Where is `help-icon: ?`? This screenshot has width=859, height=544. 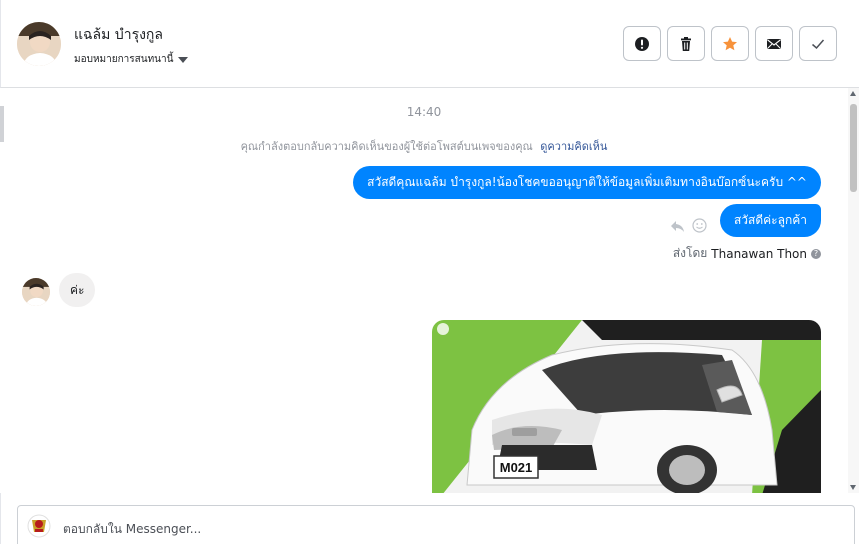
help-icon: ? is located at coordinates (816, 253).